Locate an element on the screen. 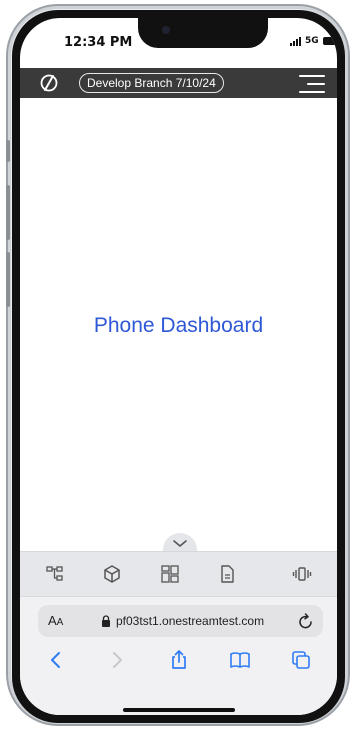 Image resolution: width=357 pixels, height=732 pixels. page-title: Phone Dashboard is located at coordinates (178, 325).